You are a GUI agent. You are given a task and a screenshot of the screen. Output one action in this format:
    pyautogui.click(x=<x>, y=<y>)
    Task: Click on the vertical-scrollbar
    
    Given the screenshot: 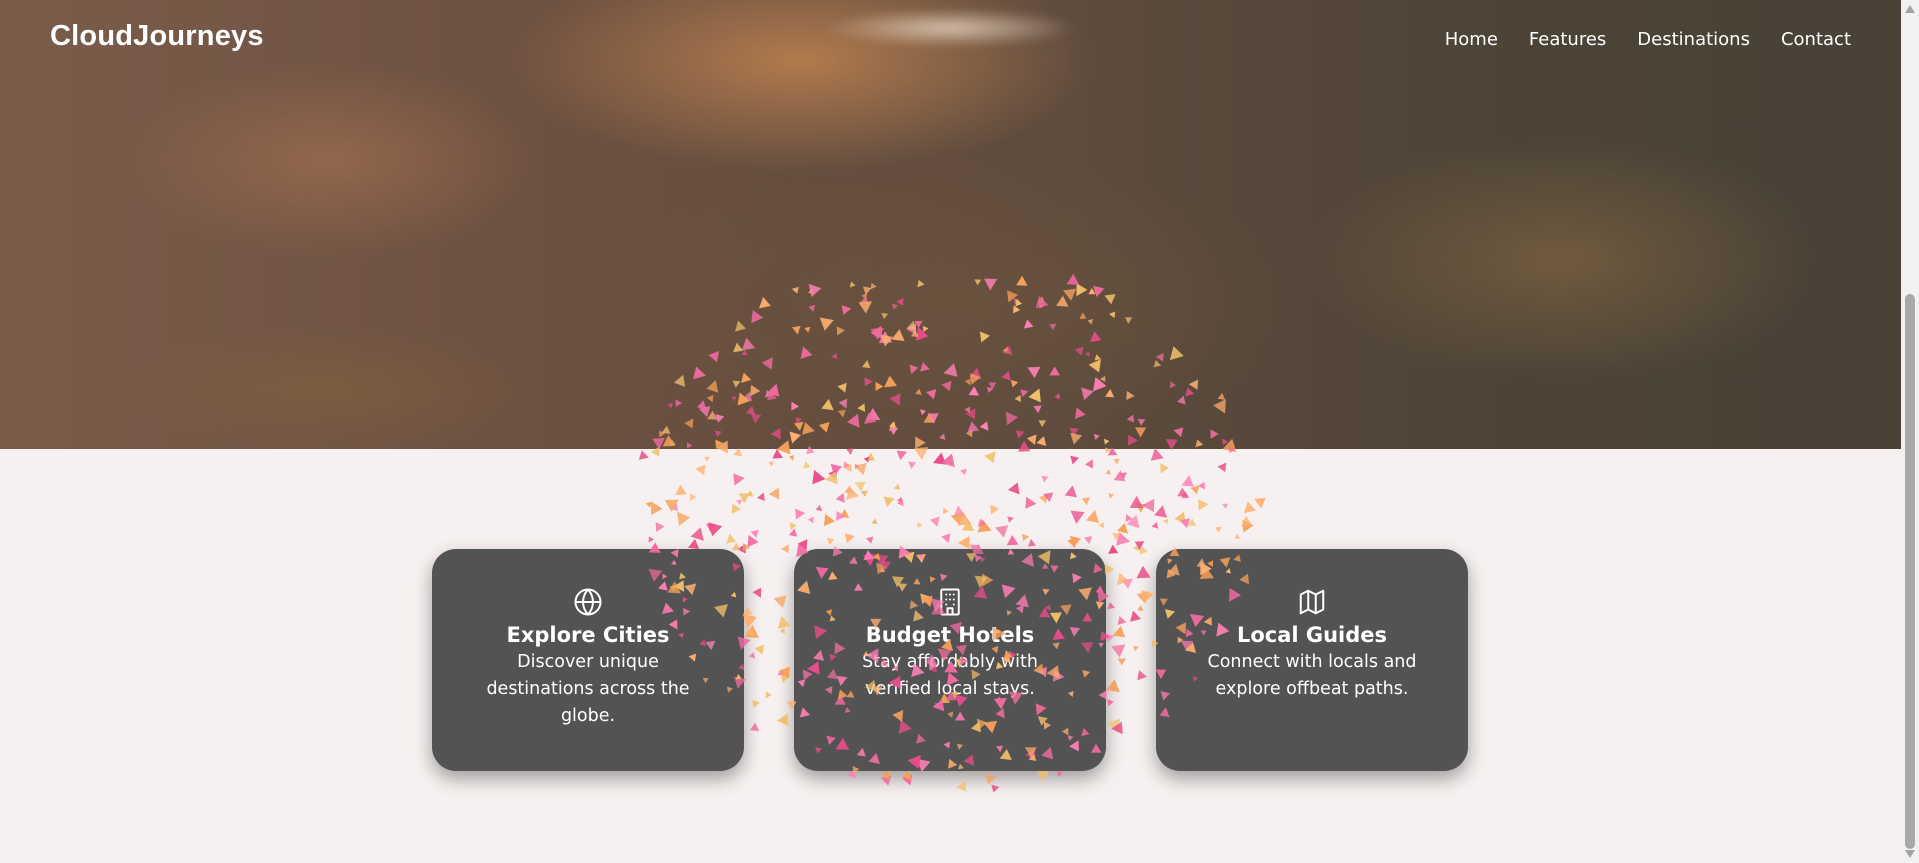 What is the action you would take?
    pyautogui.click(x=1910, y=431)
    